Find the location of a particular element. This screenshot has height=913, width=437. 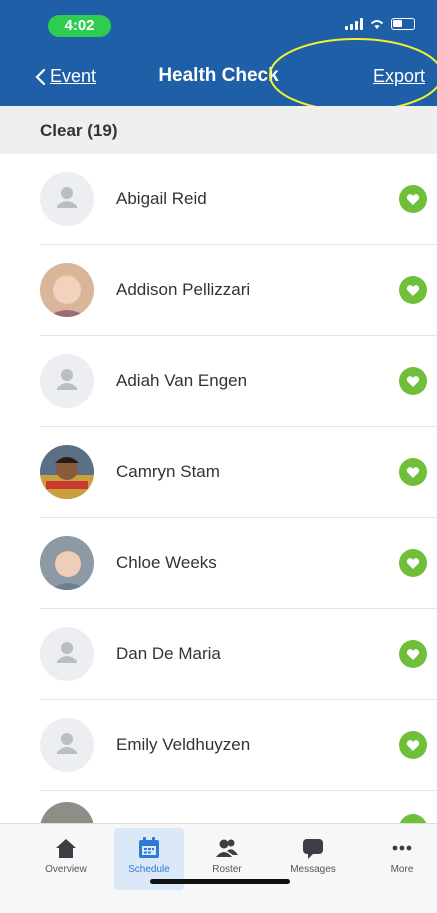

list-item: Chloe Weeks is located at coordinates (238, 563).